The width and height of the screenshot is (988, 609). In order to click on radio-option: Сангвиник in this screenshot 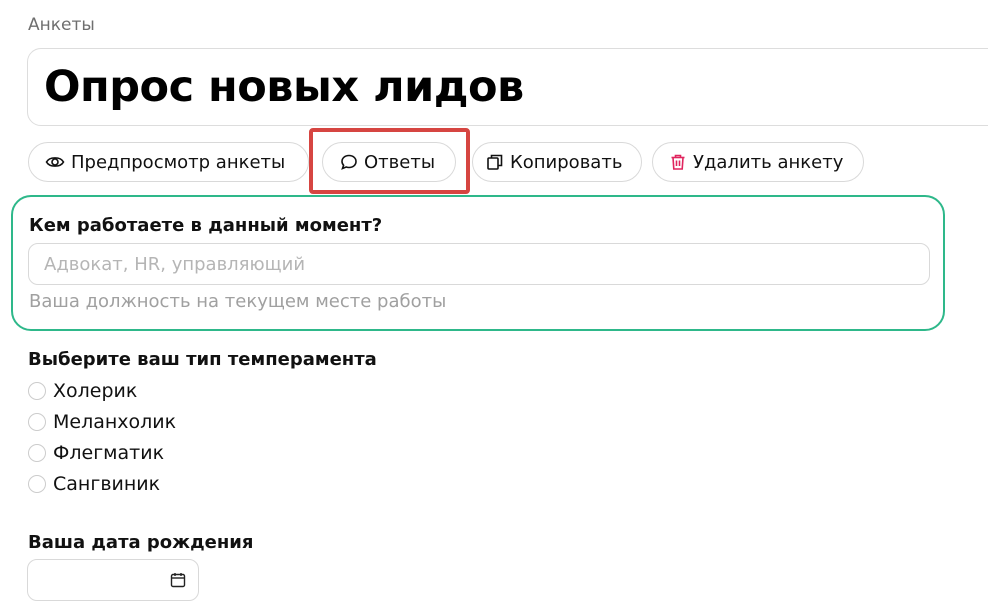, I will do `click(94, 484)`.